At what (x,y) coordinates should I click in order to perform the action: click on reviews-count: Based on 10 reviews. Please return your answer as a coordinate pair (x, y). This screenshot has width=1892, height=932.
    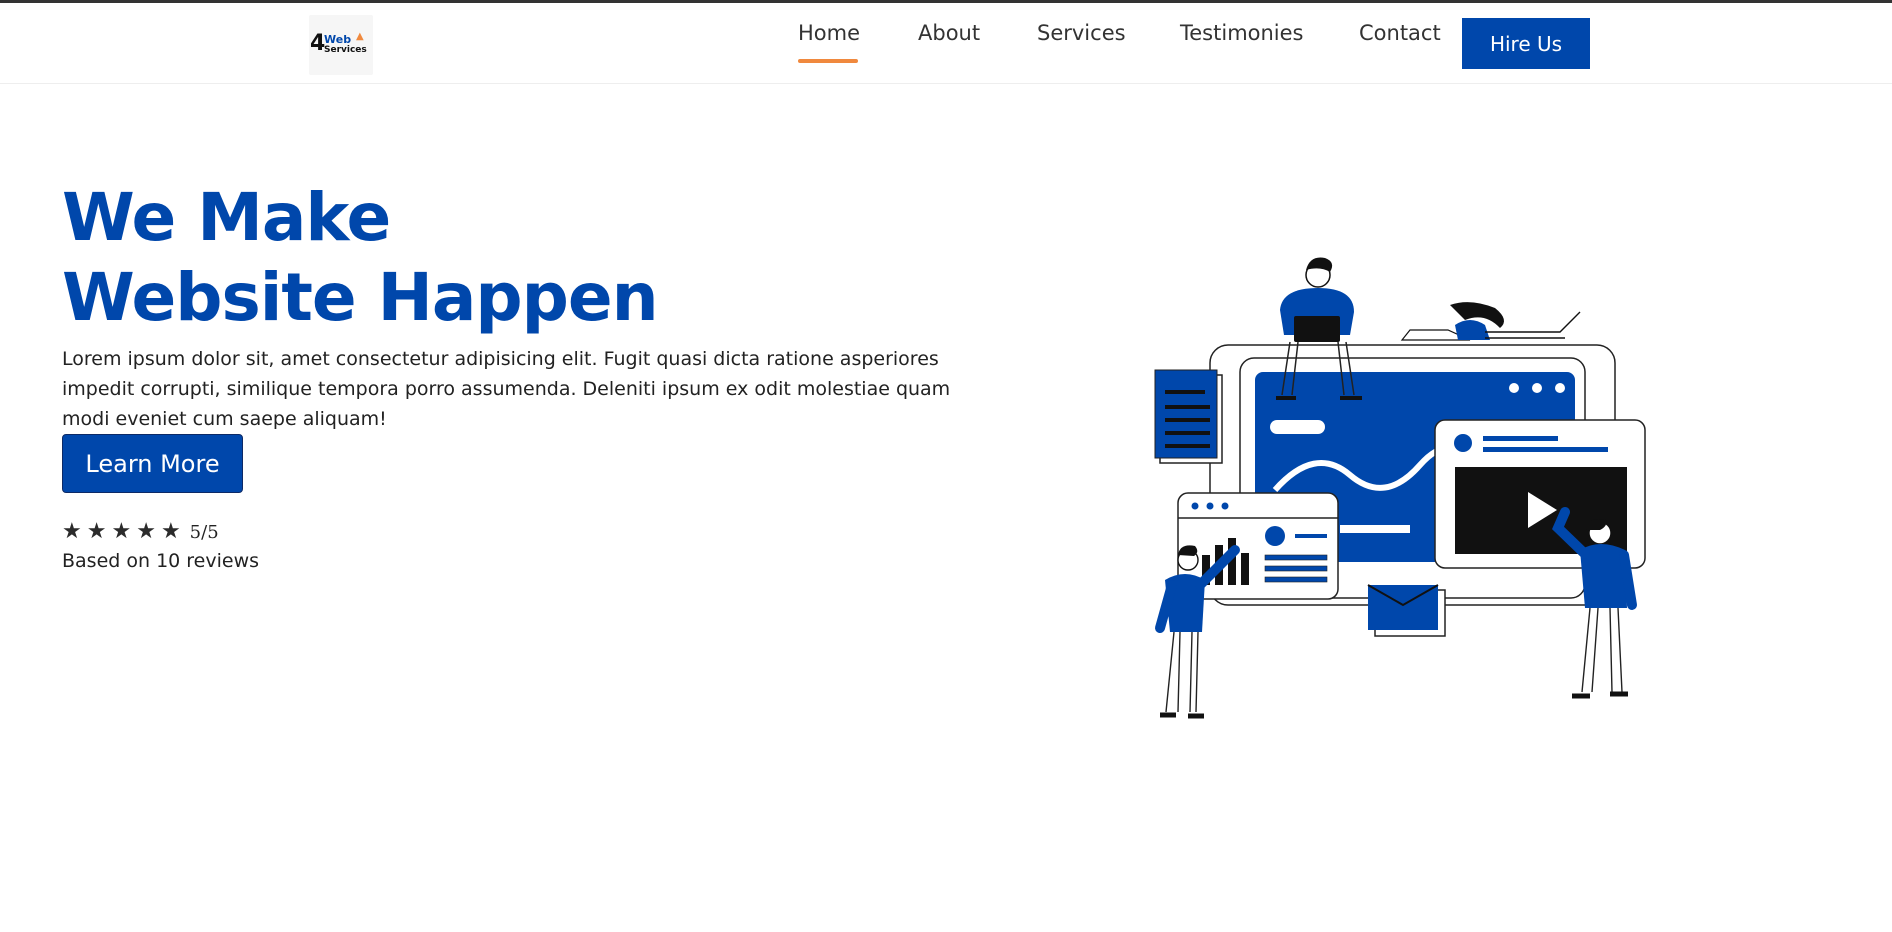
    Looking at the image, I should click on (161, 561).